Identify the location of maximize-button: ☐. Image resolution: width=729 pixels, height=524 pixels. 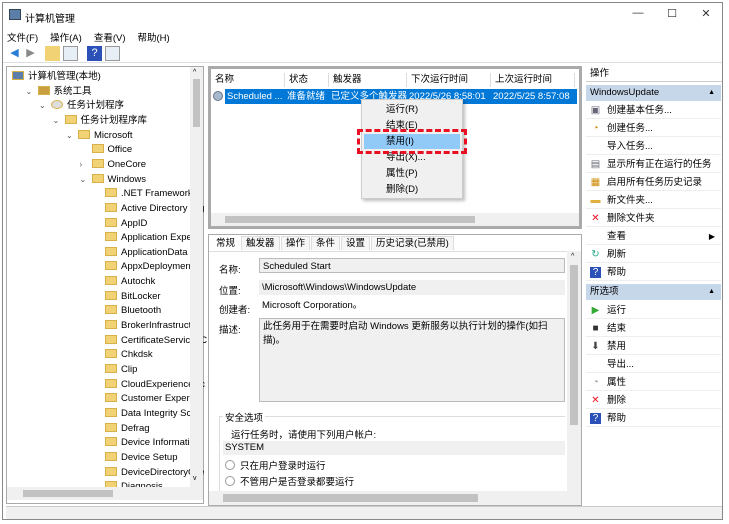
(672, 16).